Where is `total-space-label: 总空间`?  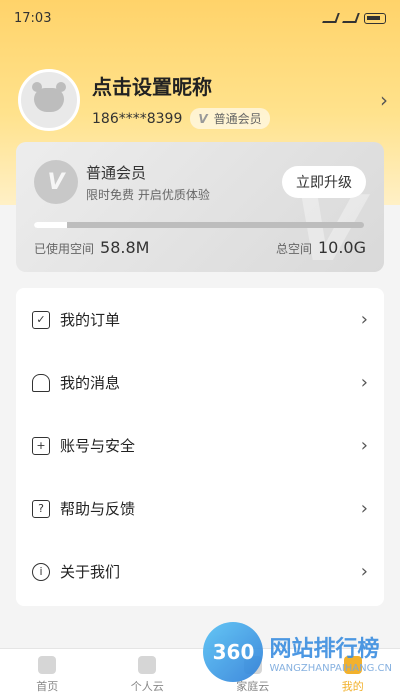
total-space-label: 总空间 is located at coordinates (293, 249).